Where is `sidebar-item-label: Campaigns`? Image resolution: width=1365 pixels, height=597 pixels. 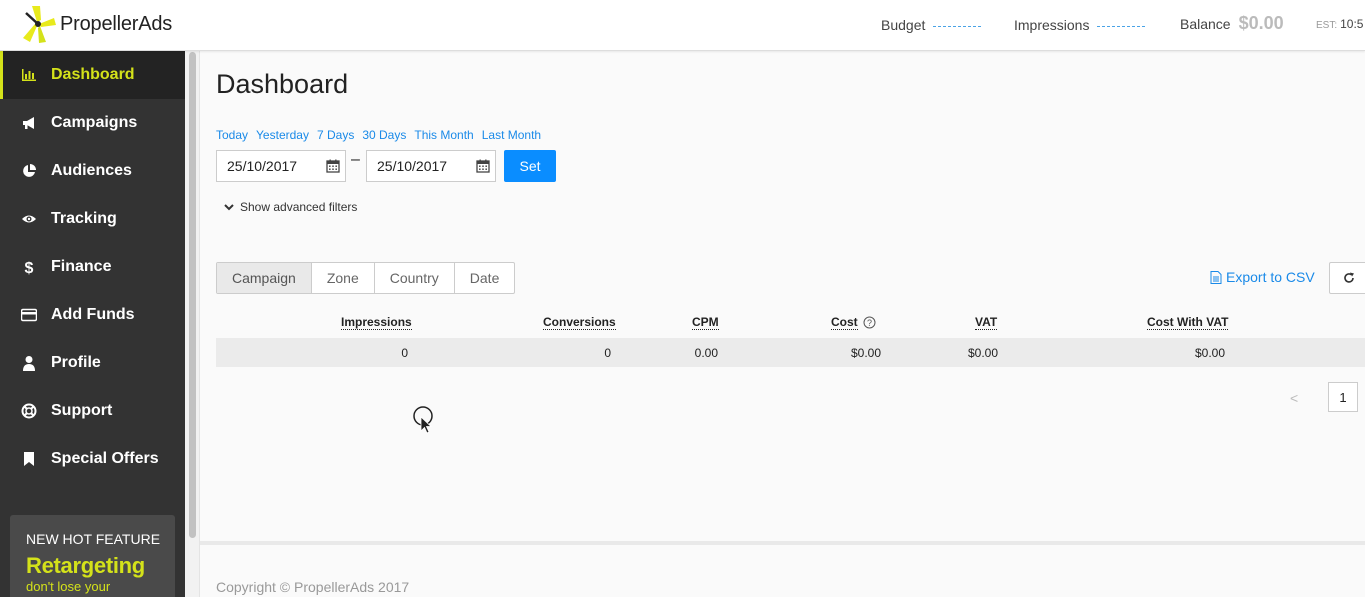
sidebar-item-label: Campaigns is located at coordinates (94, 122).